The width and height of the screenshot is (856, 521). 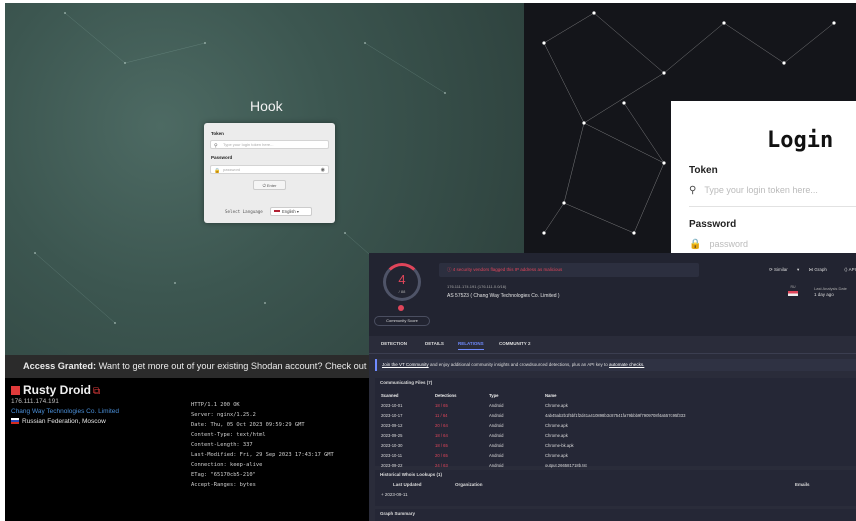 I want to click on enter-button: ⏻ Enter, so click(x=269, y=185).